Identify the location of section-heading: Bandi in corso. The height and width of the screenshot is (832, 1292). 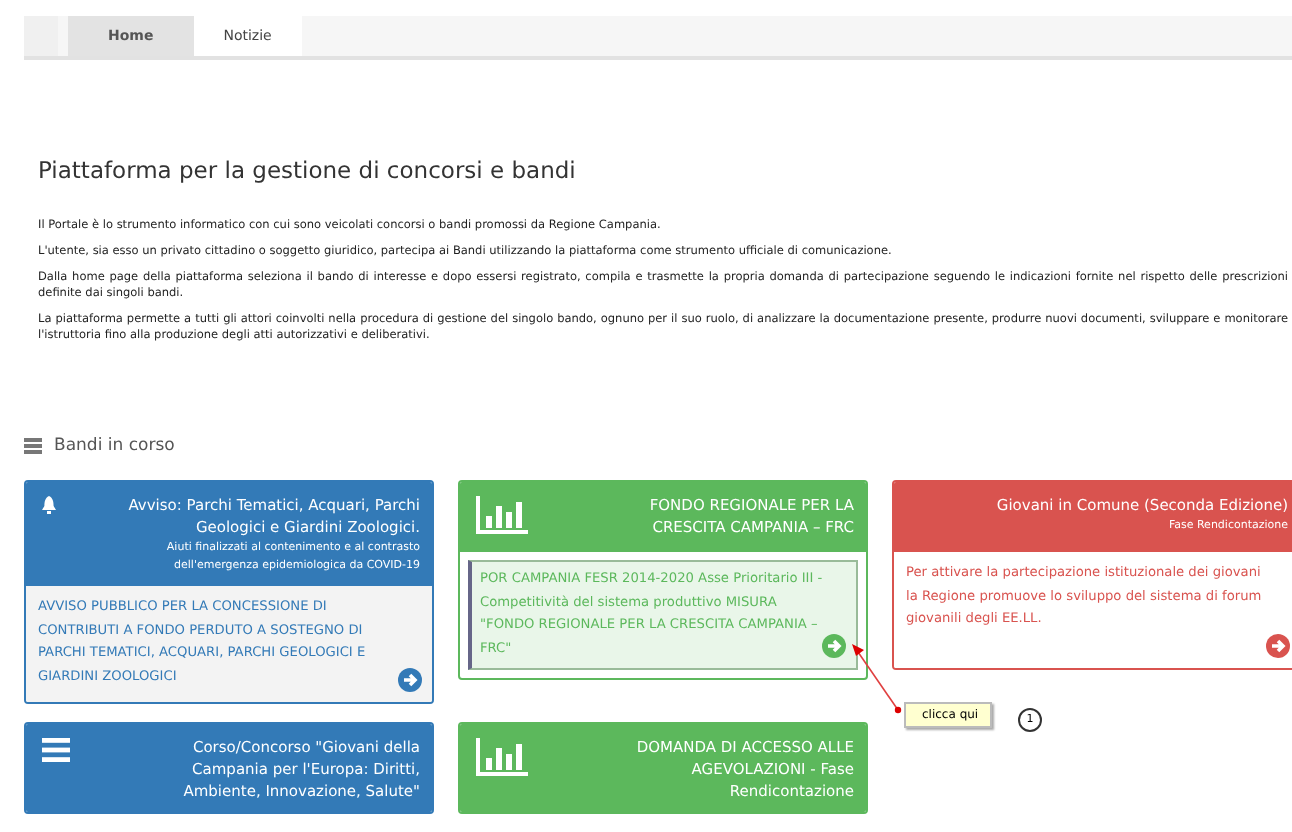
(114, 446).